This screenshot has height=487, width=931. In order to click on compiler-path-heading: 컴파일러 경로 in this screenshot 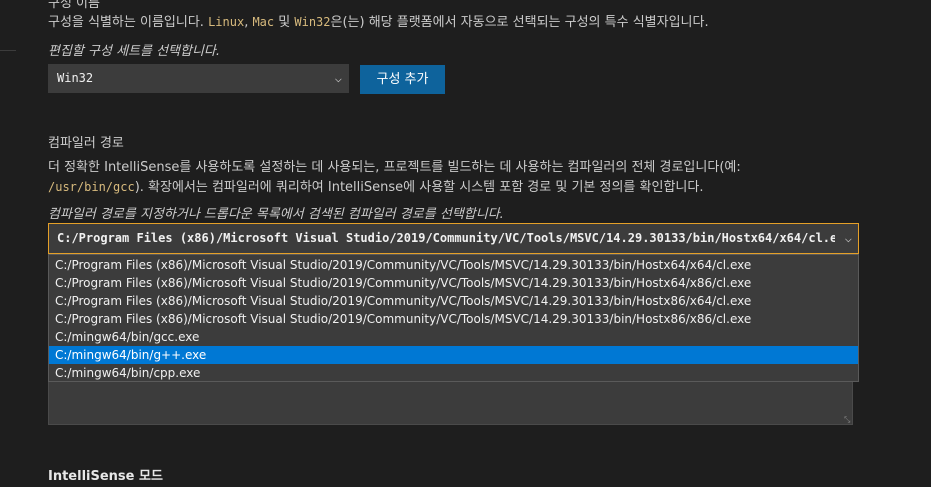, I will do `click(86, 143)`.